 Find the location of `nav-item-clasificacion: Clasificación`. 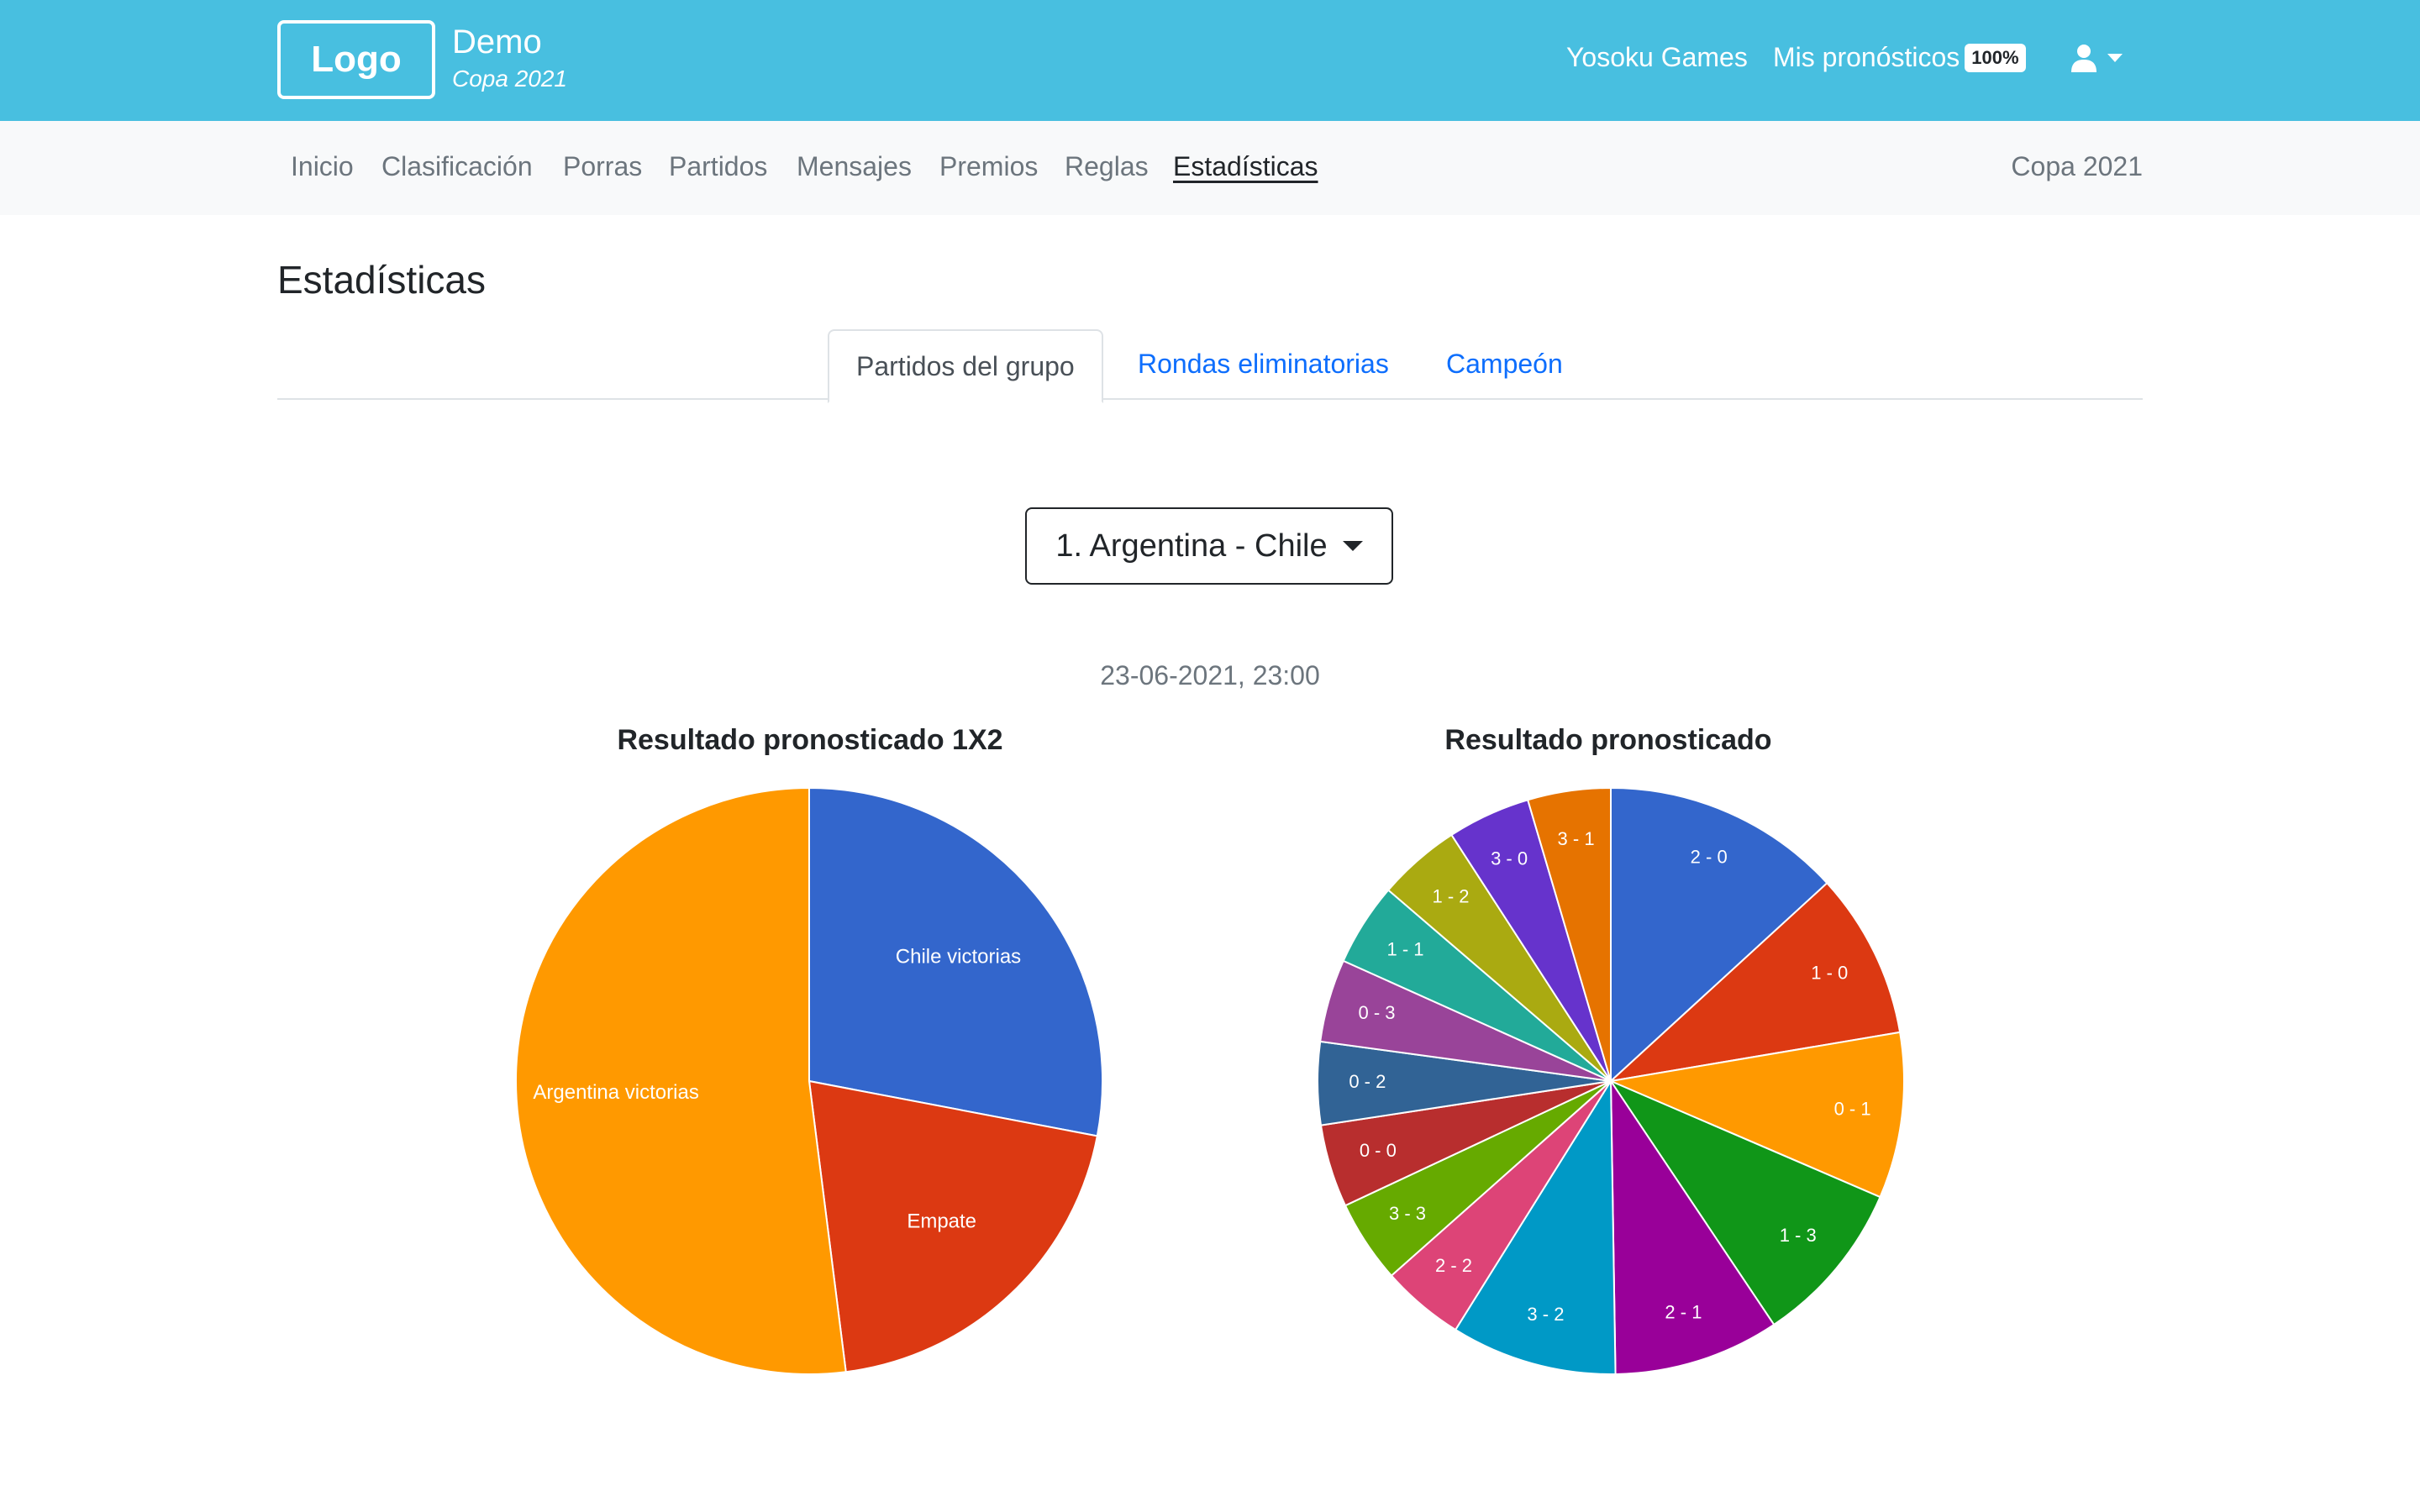

nav-item-clasificacion: Clasificación is located at coordinates (457, 166).